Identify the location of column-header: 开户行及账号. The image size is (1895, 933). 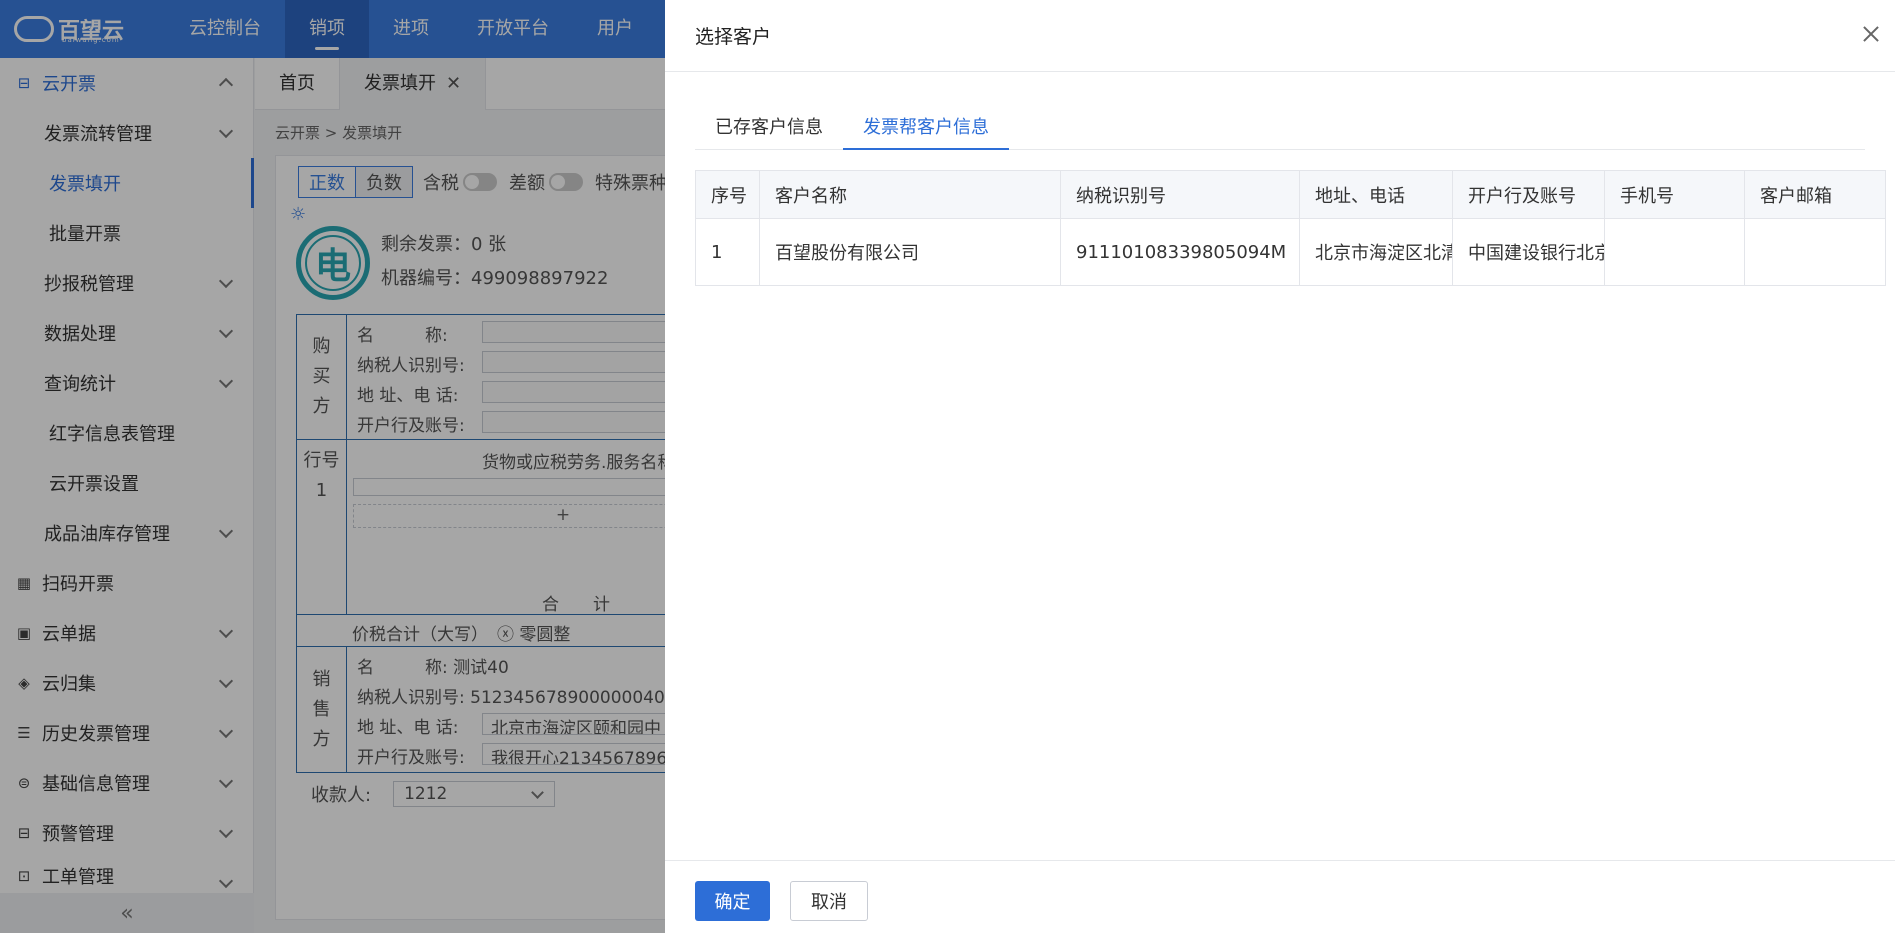
(1528, 194).